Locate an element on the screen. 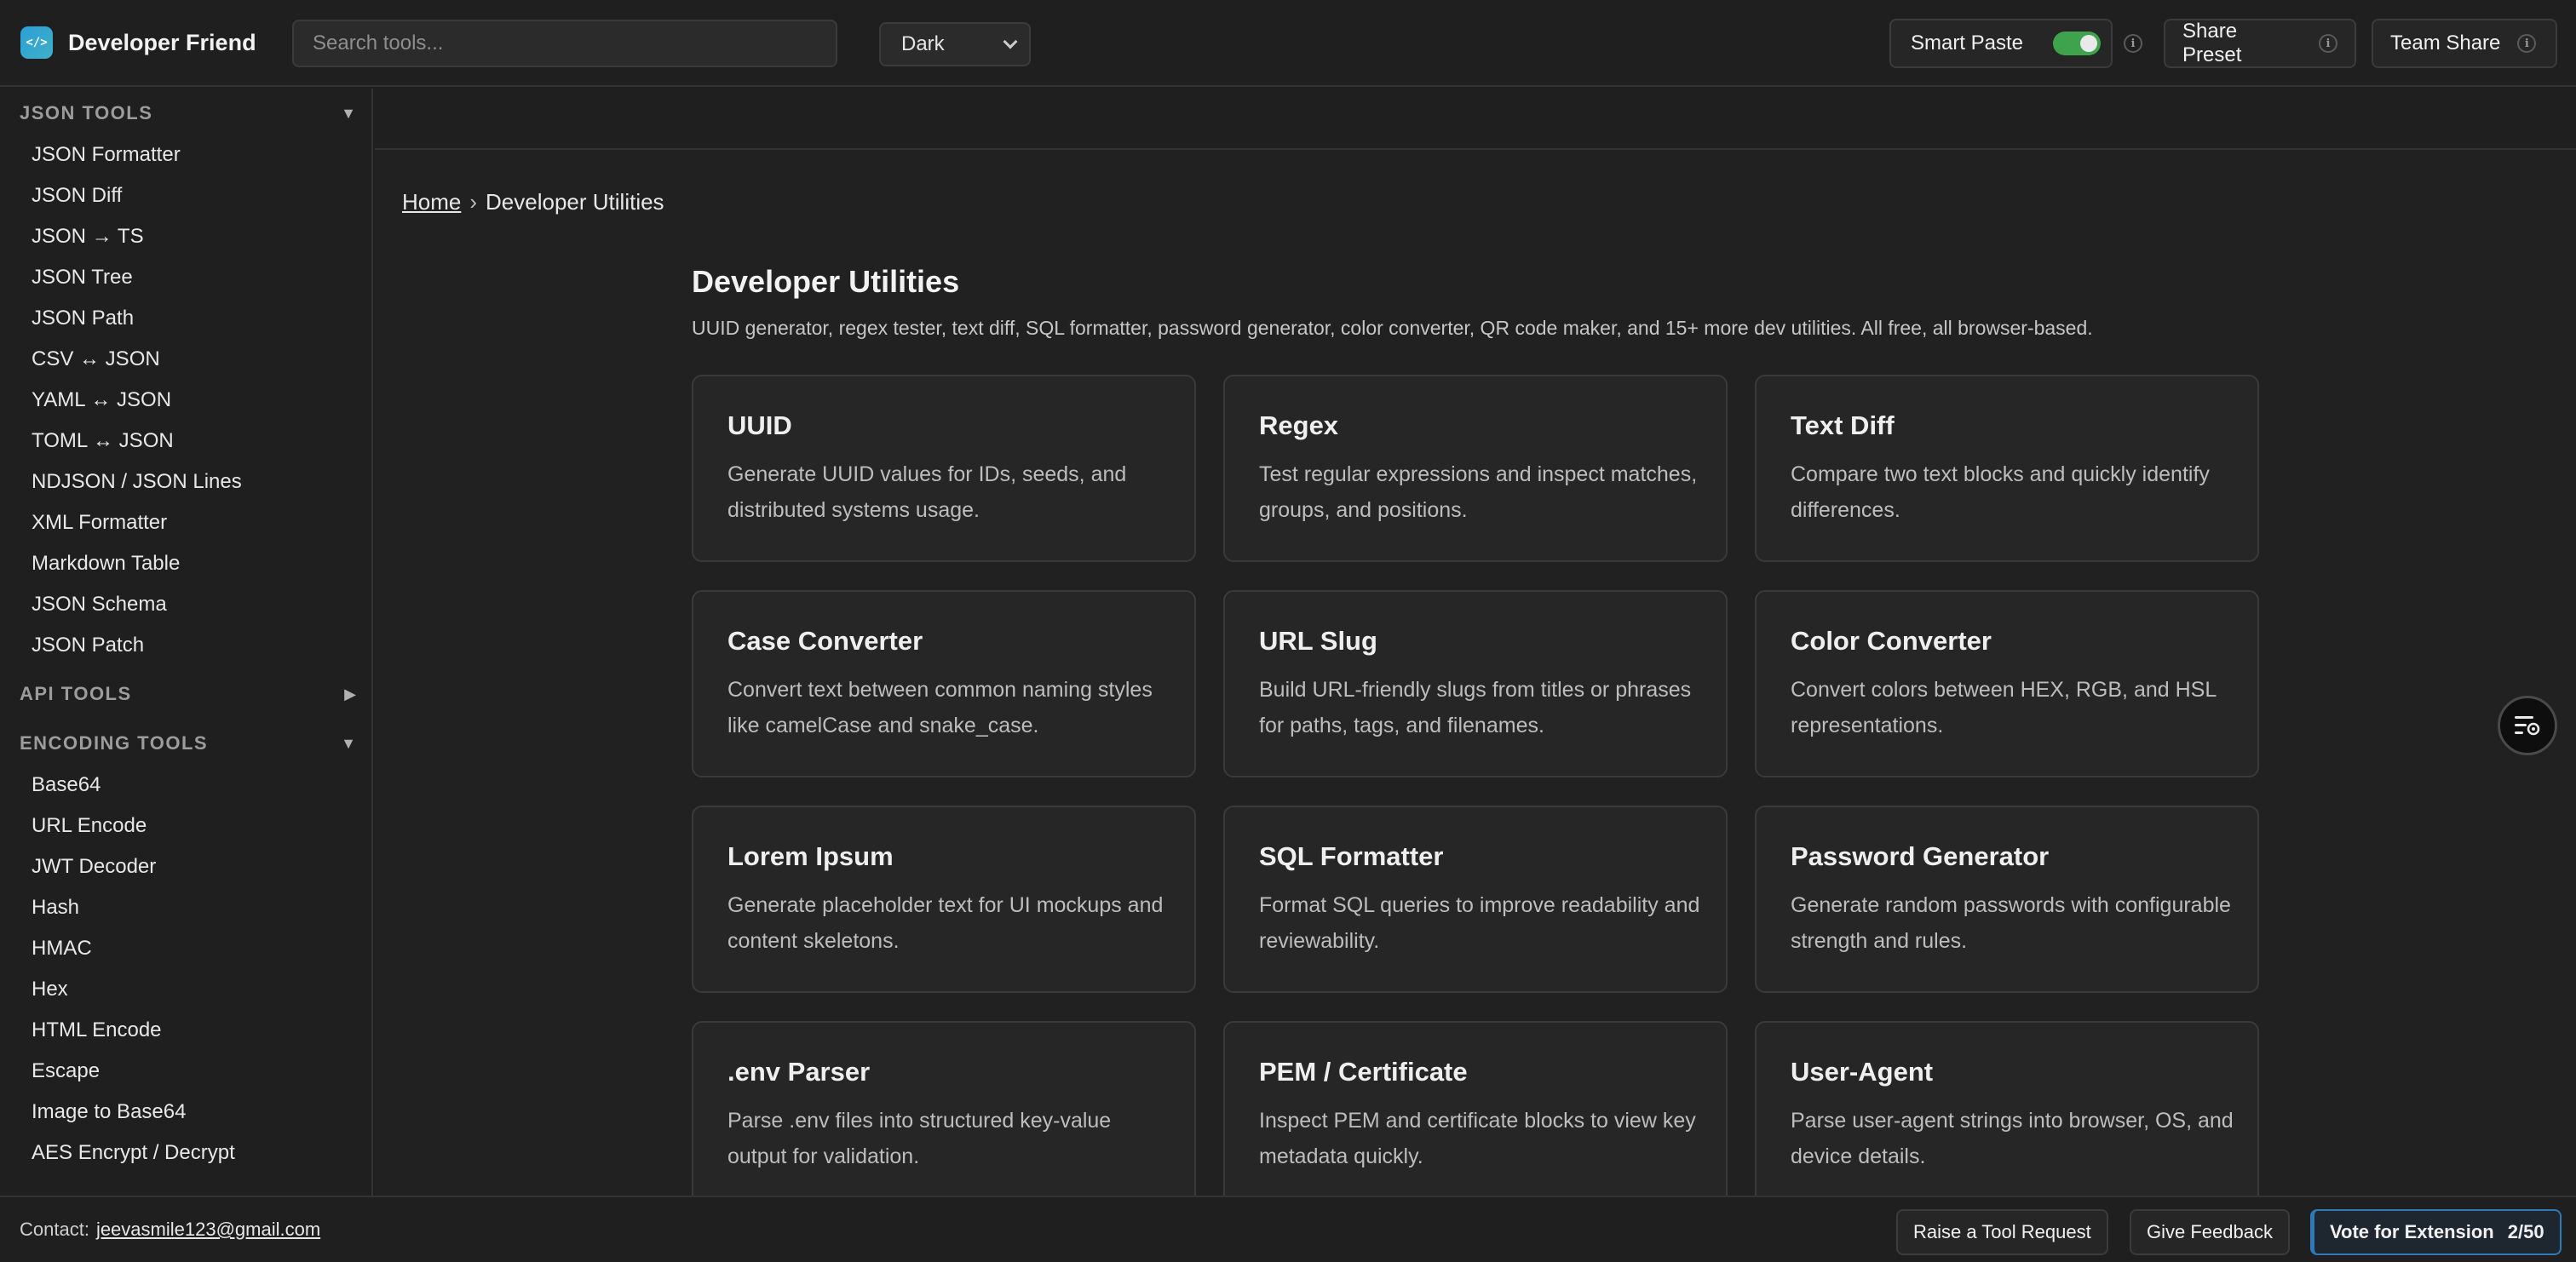 The height and width of the screenshot is (1262, 2576). raise-tool-request-button: Raise a Tool Request is located at coordinates (2002, 1232).